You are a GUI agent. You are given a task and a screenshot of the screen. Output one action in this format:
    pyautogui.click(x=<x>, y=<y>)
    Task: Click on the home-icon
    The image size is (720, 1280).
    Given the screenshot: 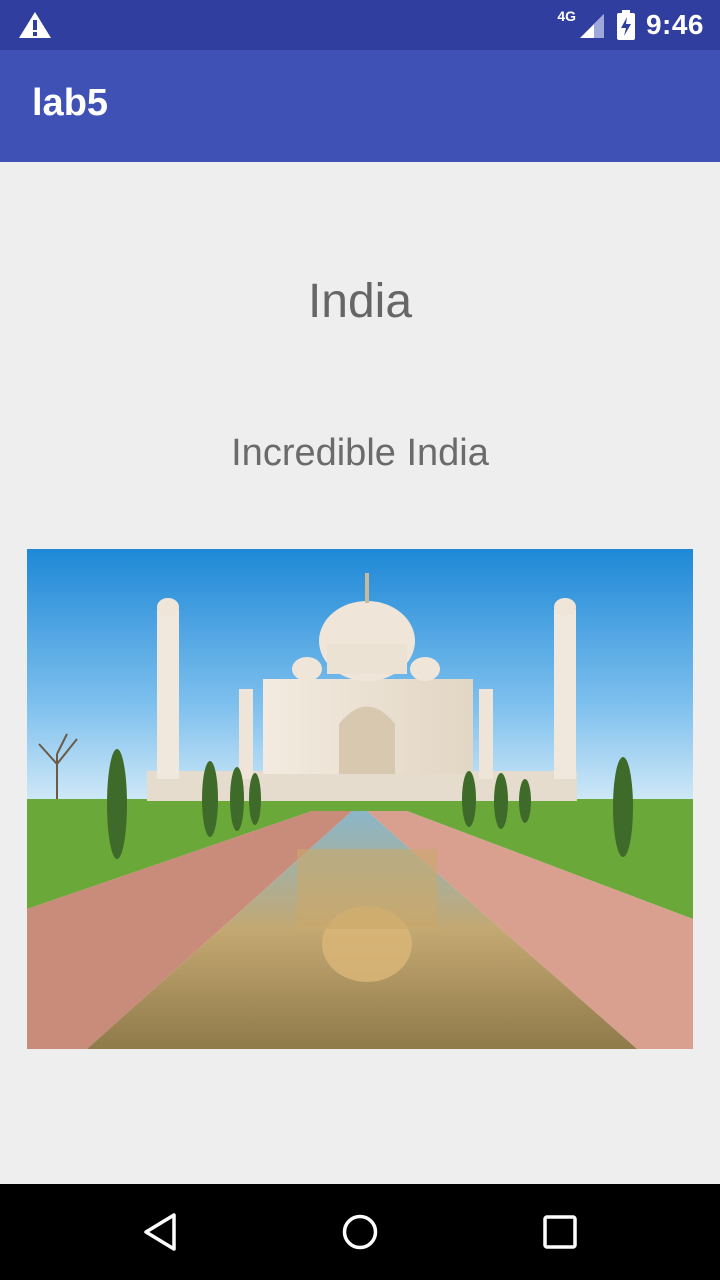 What is the action you would take?
    pyautogui.click(x=360, y=1232)
    